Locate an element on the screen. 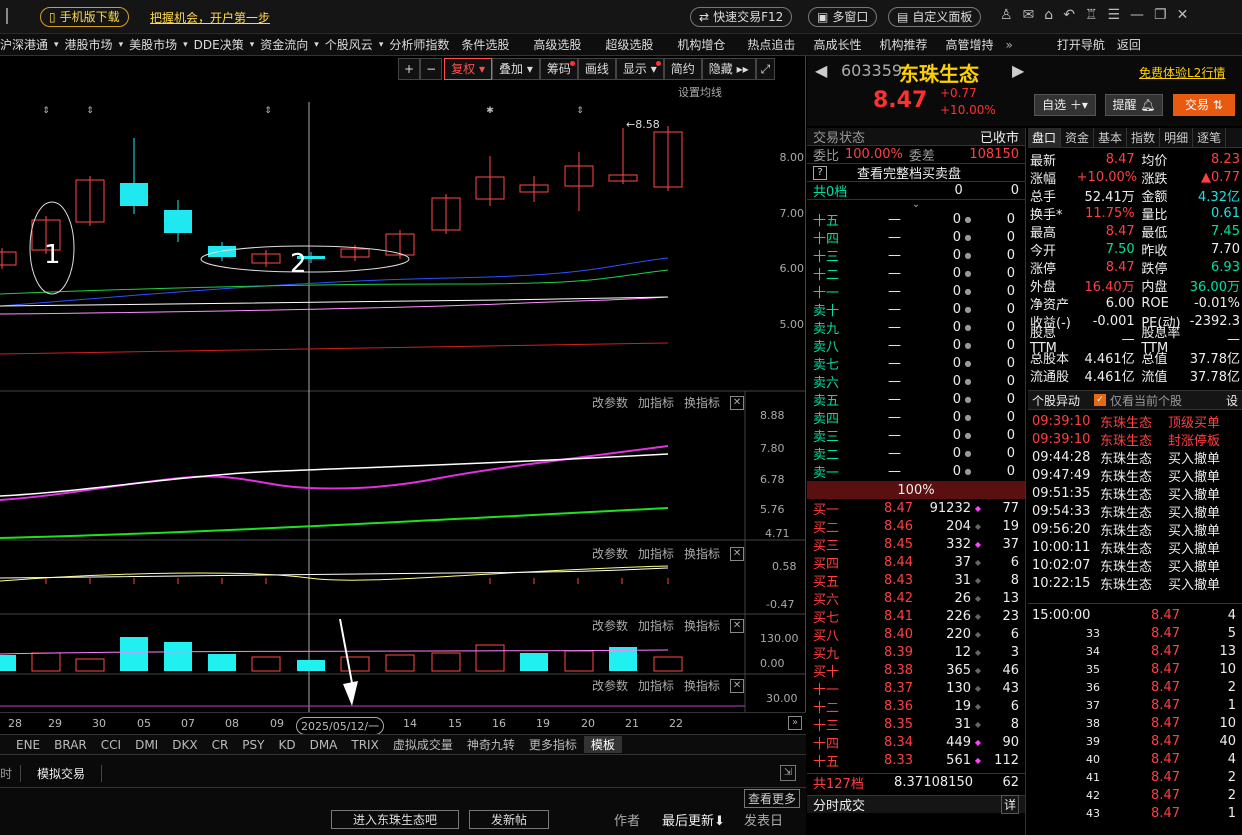 The image size is (1242, 835). skin-icon: ♖ is located at coordinates (1091, 15).